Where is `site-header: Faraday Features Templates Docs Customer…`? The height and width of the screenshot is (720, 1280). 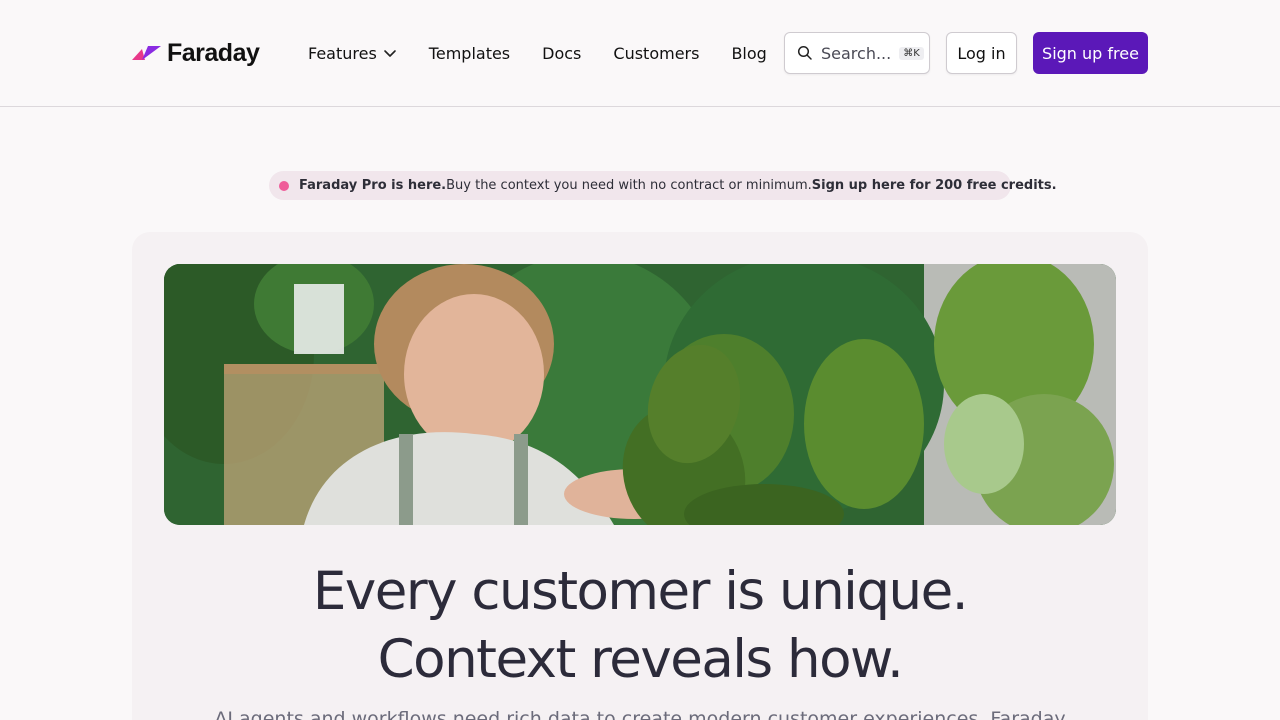
site-header: Faraday Features Templates Docs Customer… is located at coordinates (640, 53).